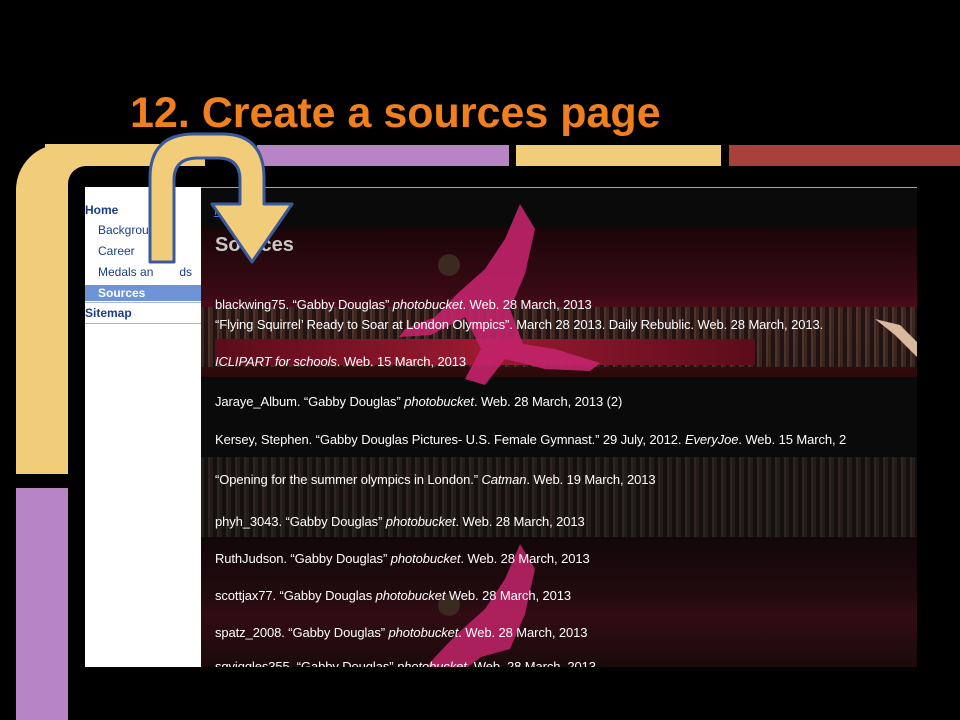  What do you see at coordinates (276, 361) in the screenshot?
I see `source-italic: ICLIPART for schools` at bounding box center [276, 361].